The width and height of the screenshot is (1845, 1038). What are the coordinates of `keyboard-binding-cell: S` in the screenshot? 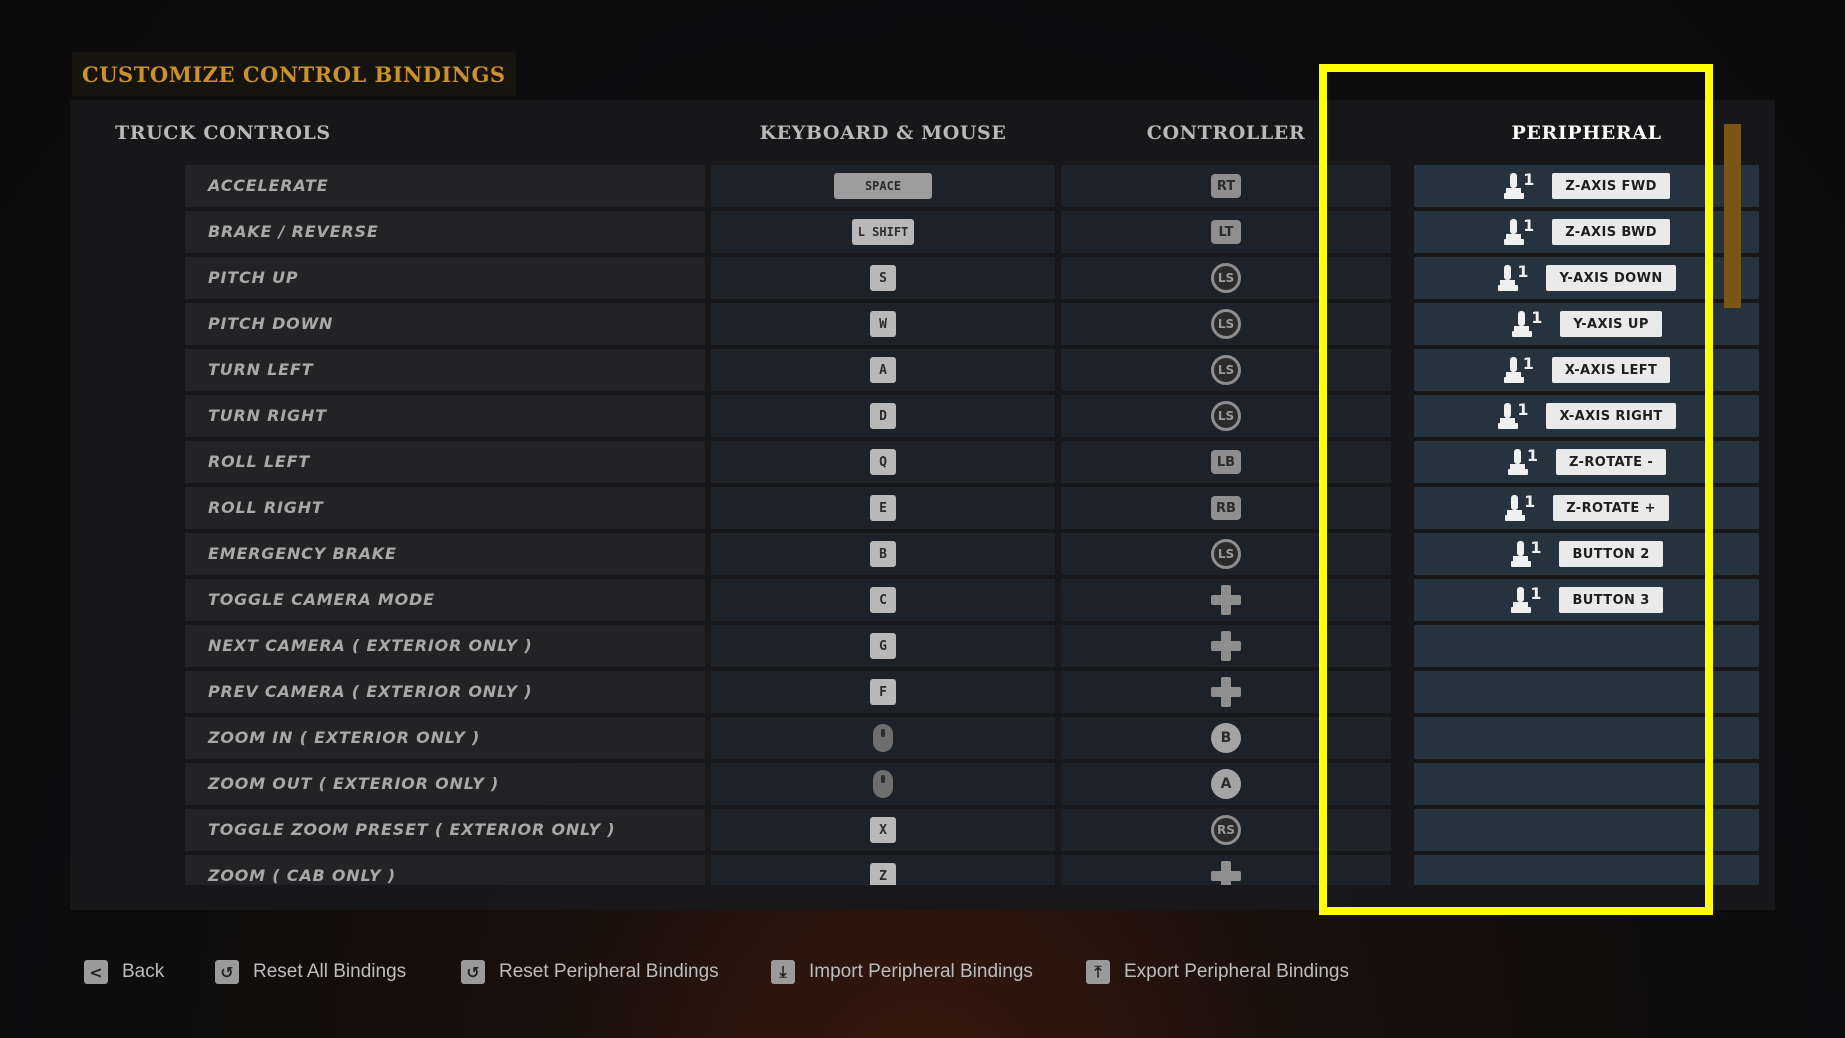 It's located at (883, 278).